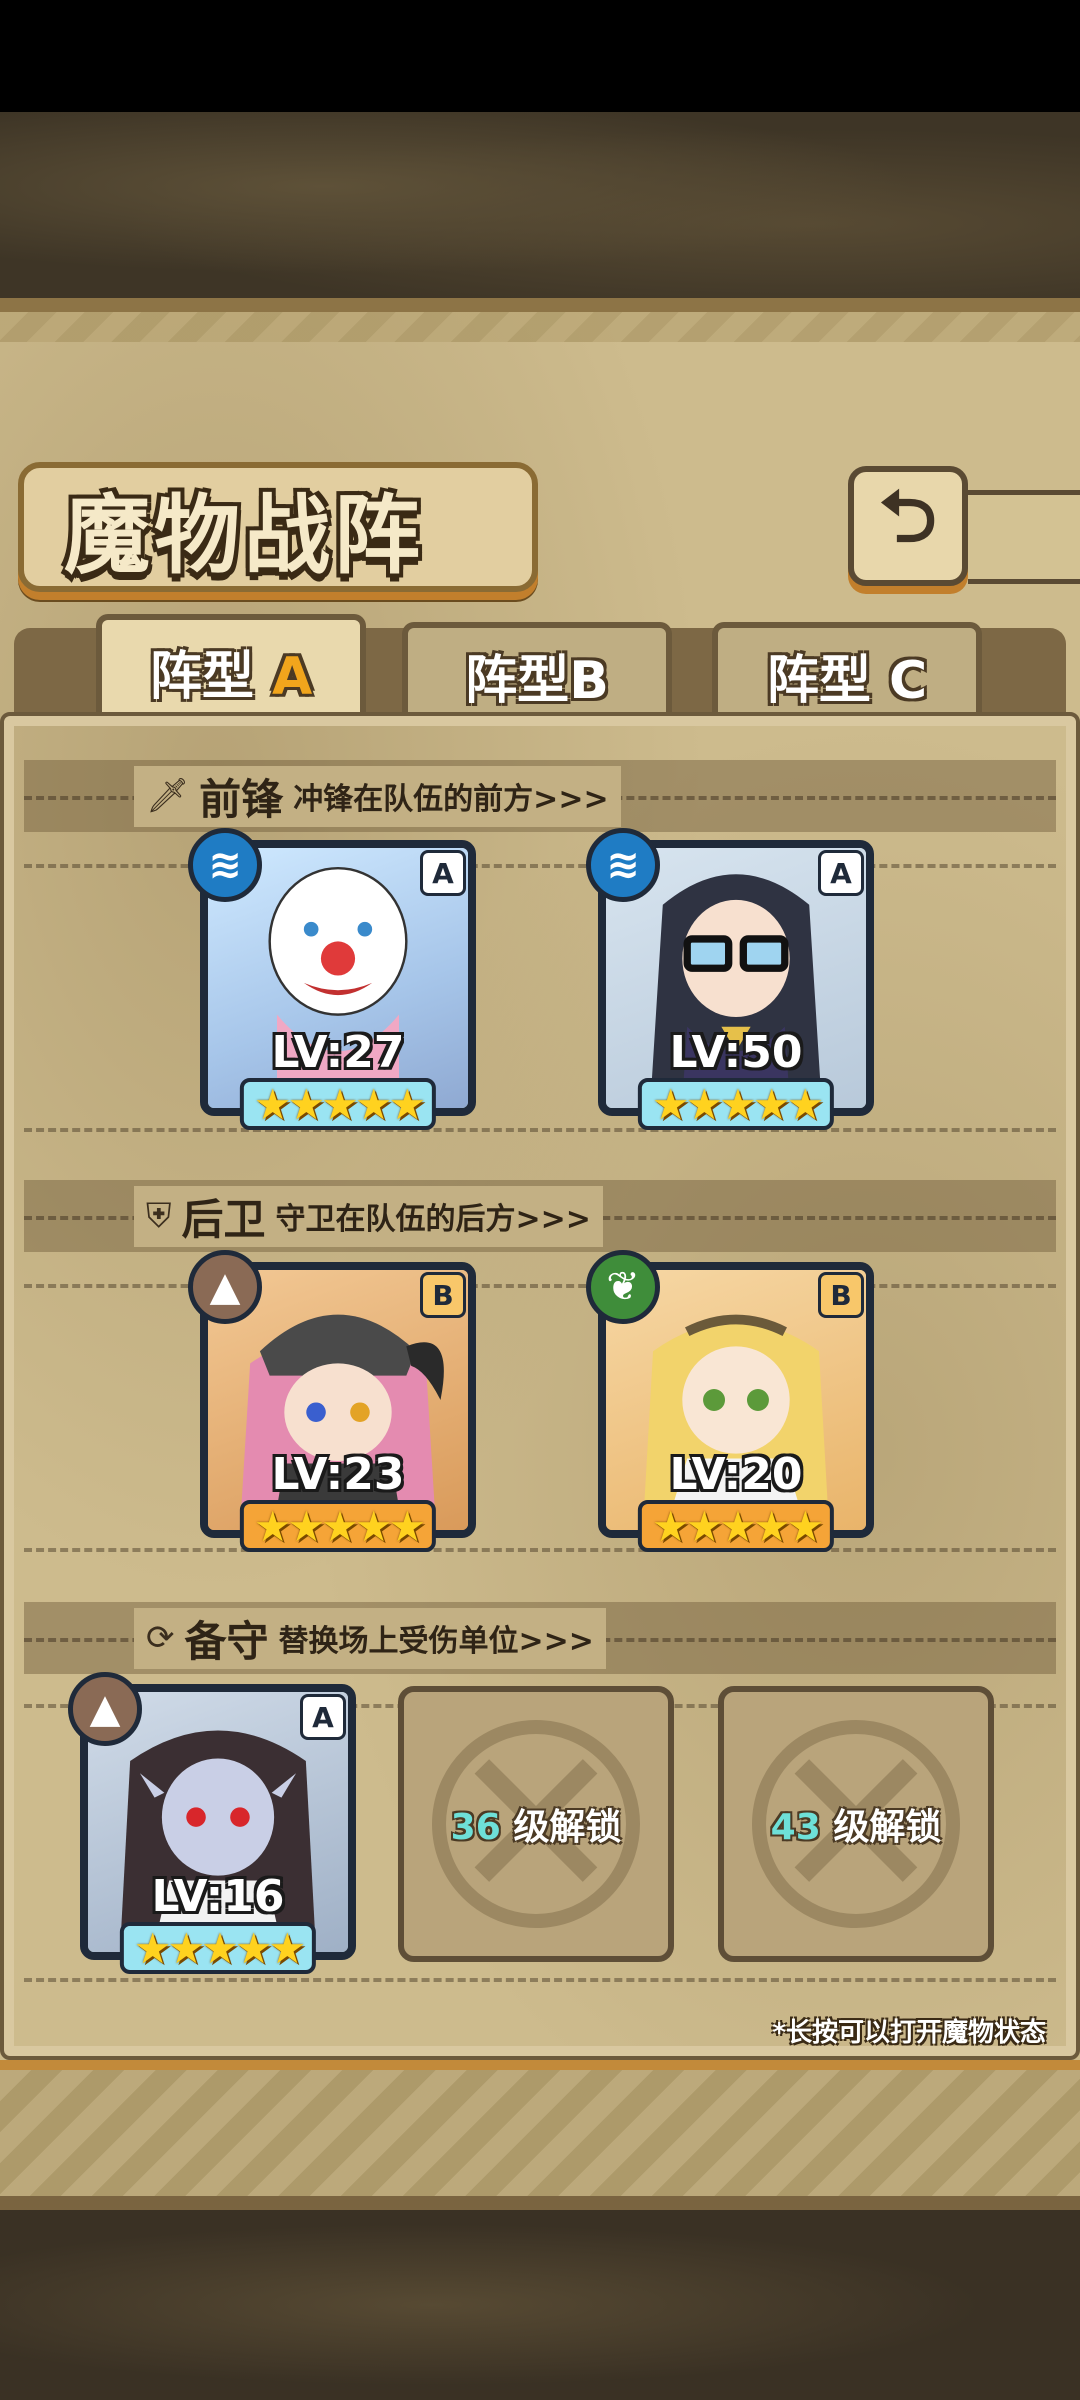 The height and width of the screenshot is (2400, 1080). I want to click on unlock-requirement: 36 级解锁, so click(536, 1824).